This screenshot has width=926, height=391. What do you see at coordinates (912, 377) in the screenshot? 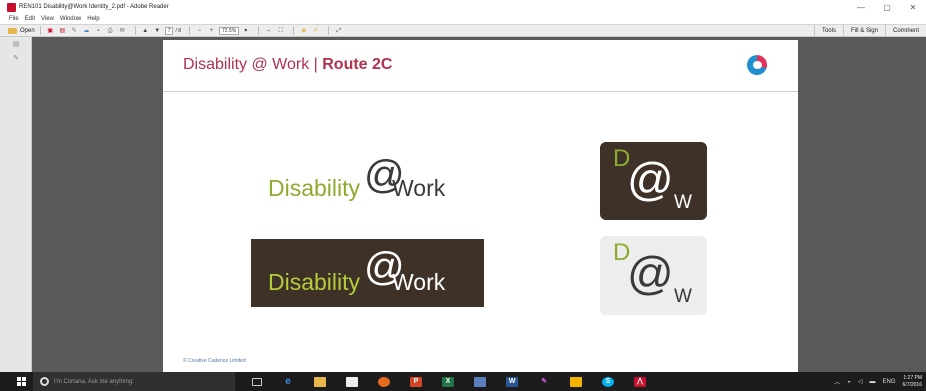
I see `clock-time: 1:27 PM` at bounding box center [912, 377].